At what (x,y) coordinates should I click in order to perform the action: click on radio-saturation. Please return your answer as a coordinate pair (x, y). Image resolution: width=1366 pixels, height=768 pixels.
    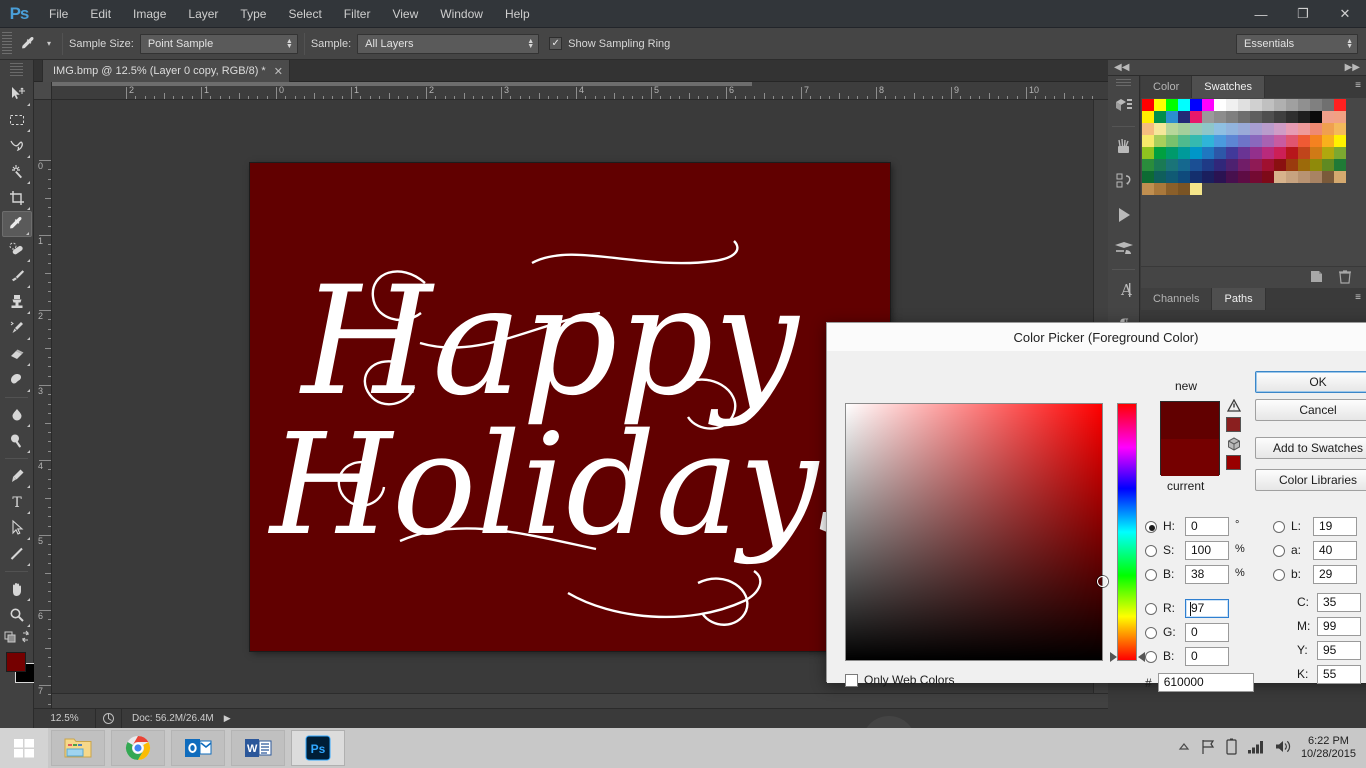
    Looking at the image, I should click on (1151, 551).